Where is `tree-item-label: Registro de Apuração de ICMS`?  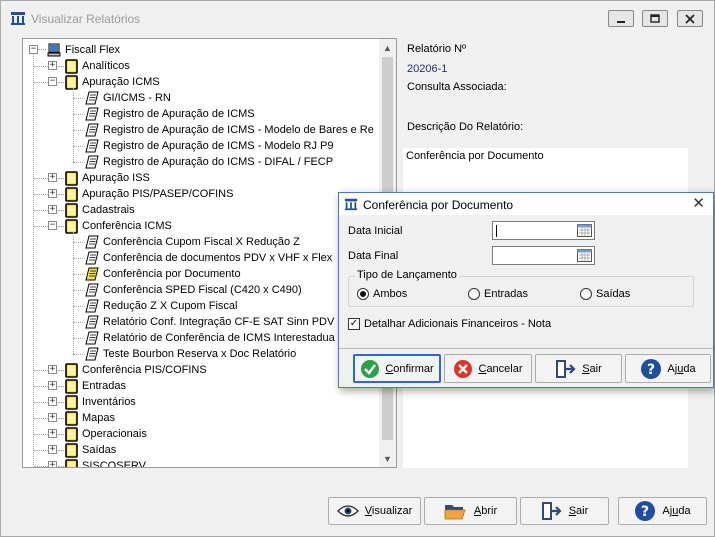
tree-item-label: Registro de Apuração de ICMS is located at coordinates (179, 114).